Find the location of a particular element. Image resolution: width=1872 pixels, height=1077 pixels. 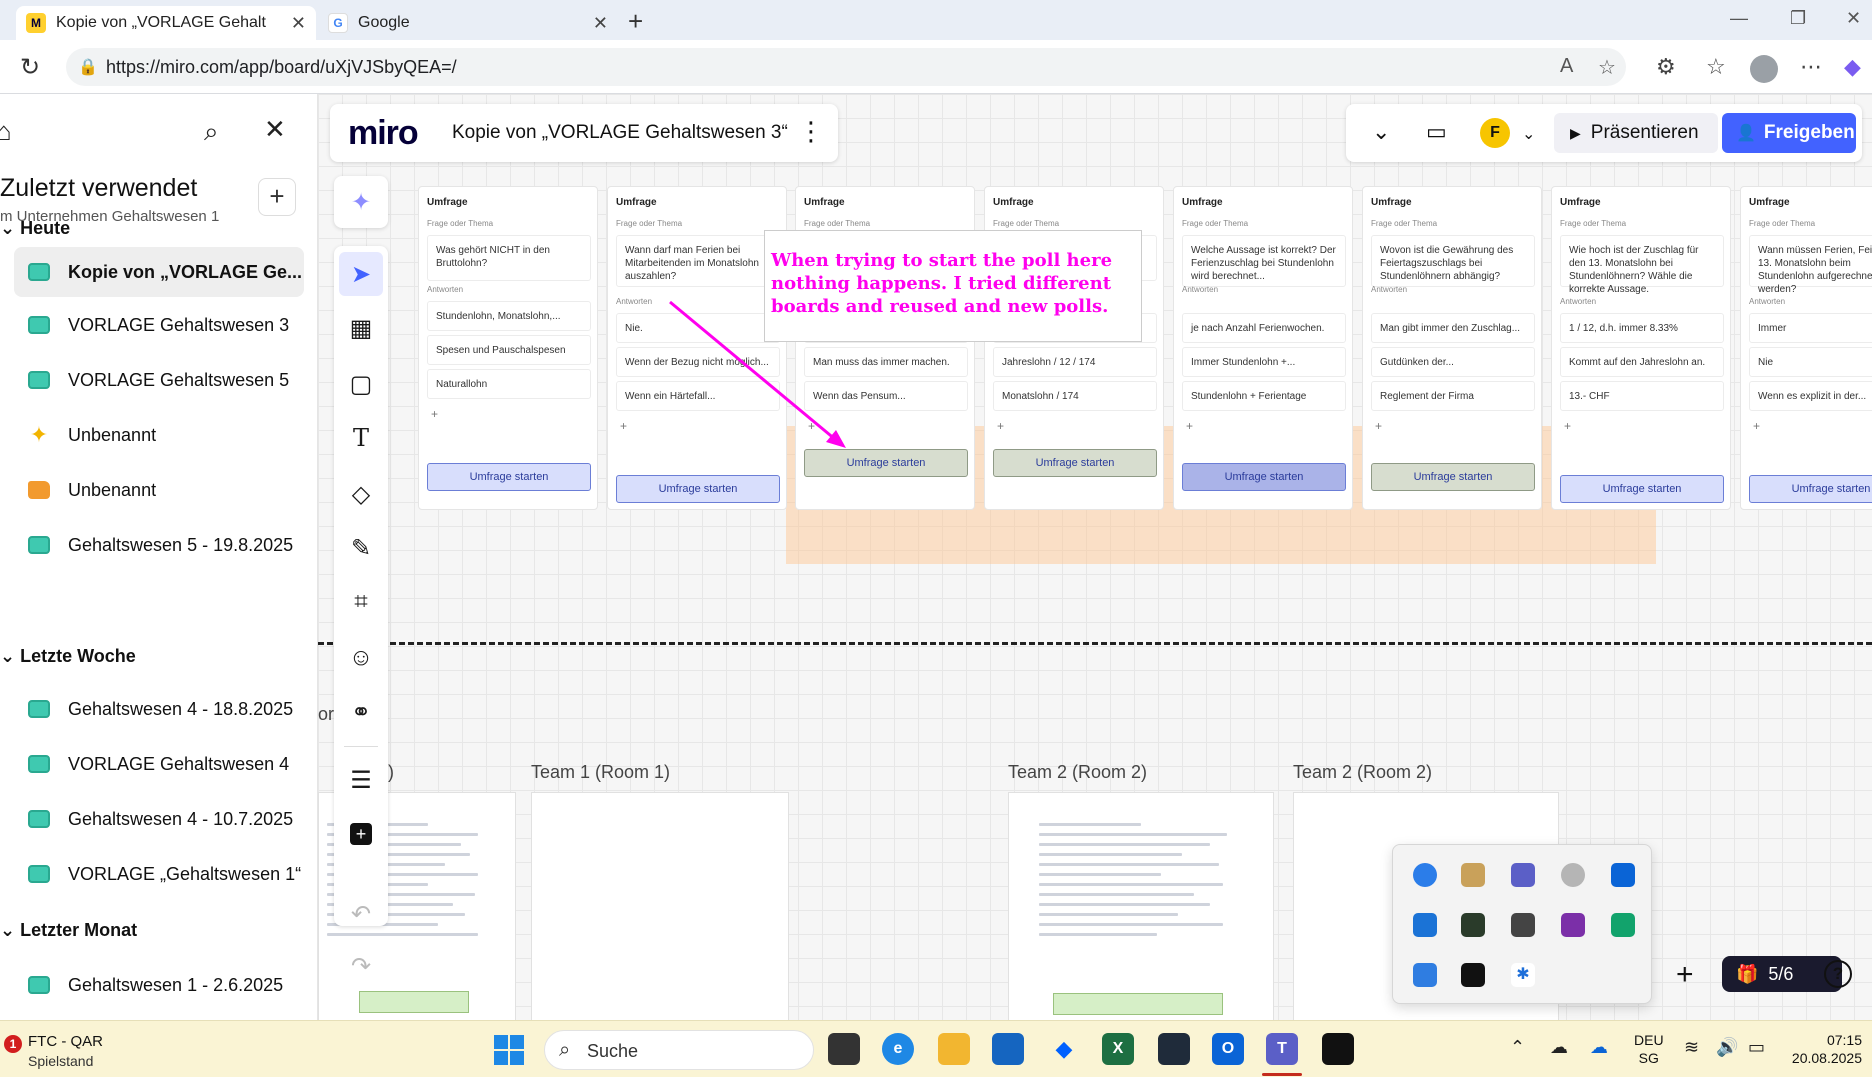

sidebar-item-board: ✦ Unbenannt is located at coordinates (159, 435).